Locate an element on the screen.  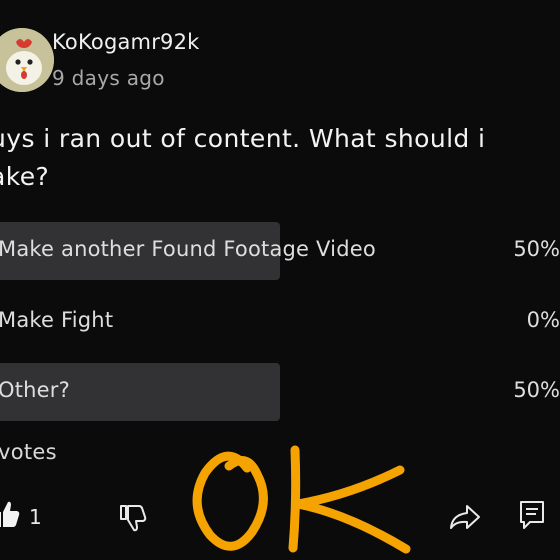
poll-option-3: Other? is located at coordinates (140, 392).